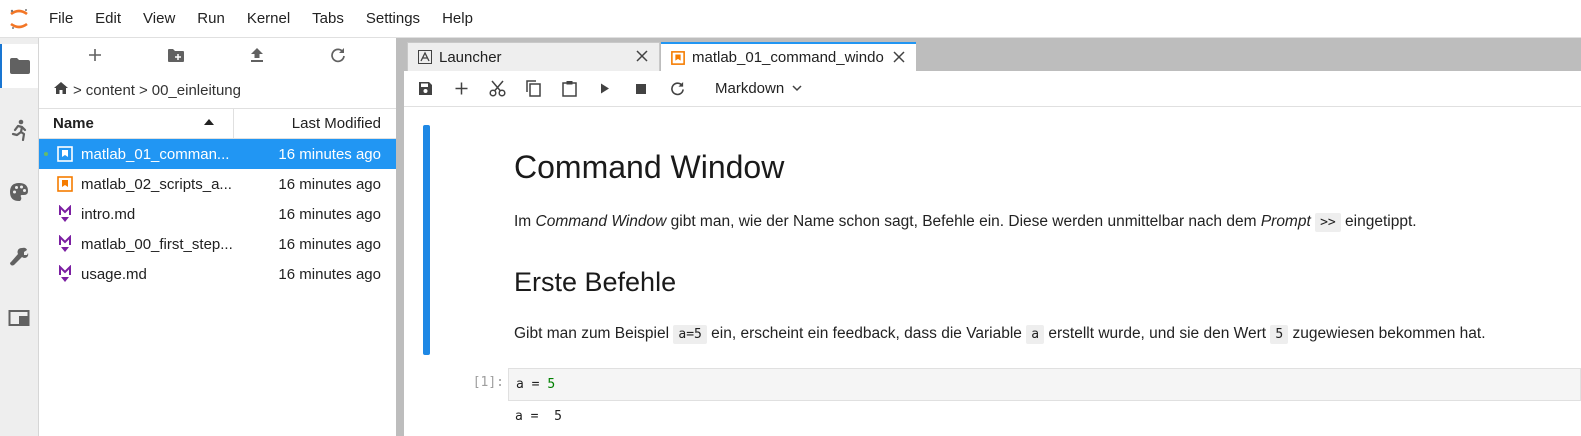 The width and height of the screenshot is (1581, 436). Describe the element at coordinates (159, 19) in the screenshot. I see `menu-view: View` at that location.